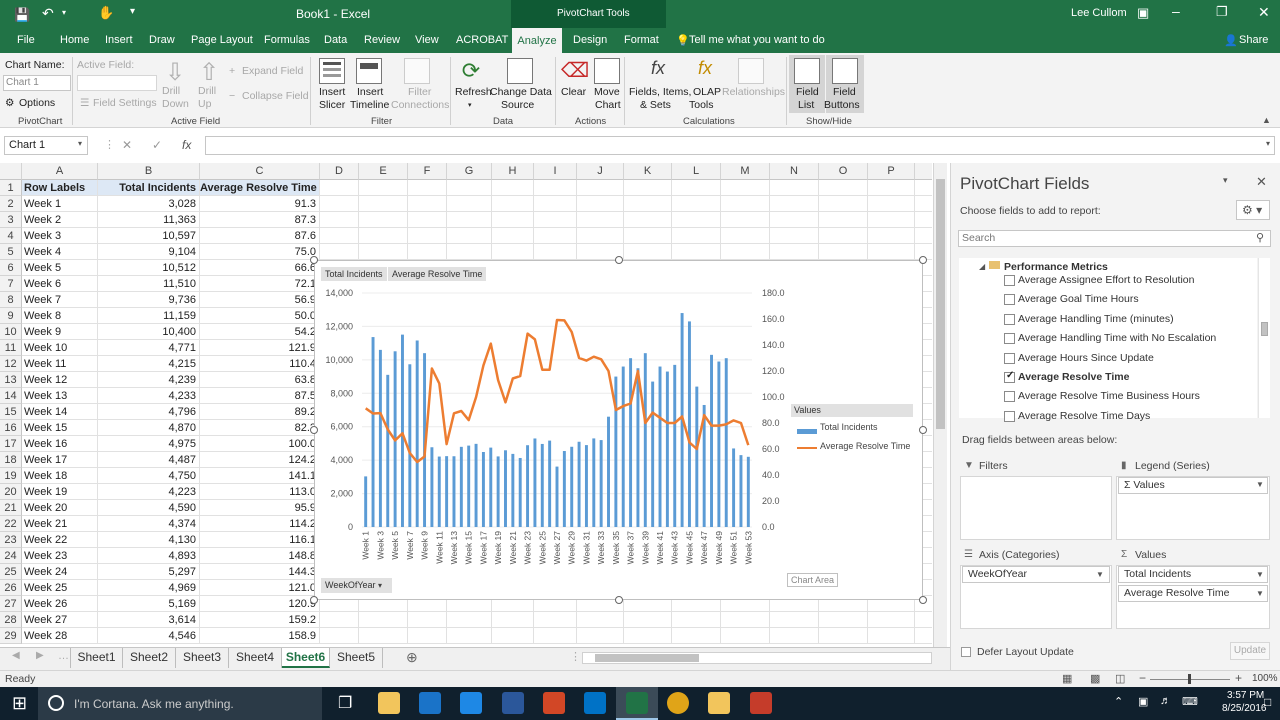  I want to click on collapse-ribbon-icon: ▲, so click(1266, 120).